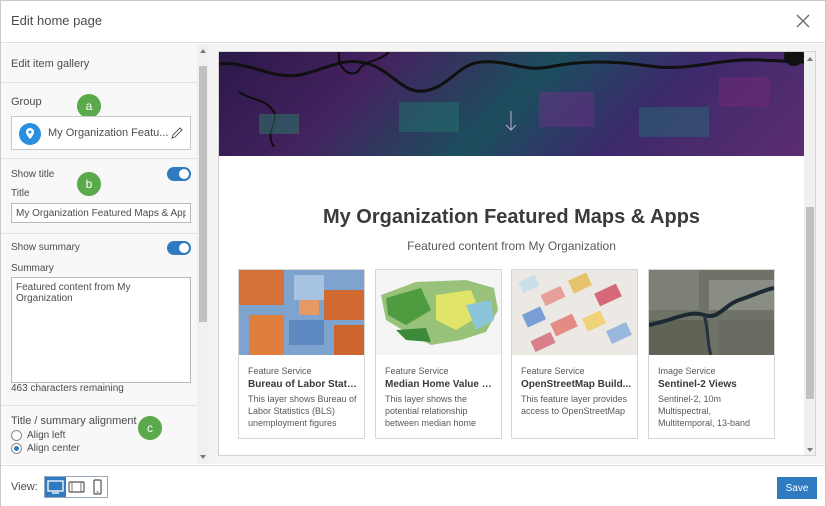 The height and width of the screenshot is (506, 826). I want to click on view-label: View:, so click(24, 487).